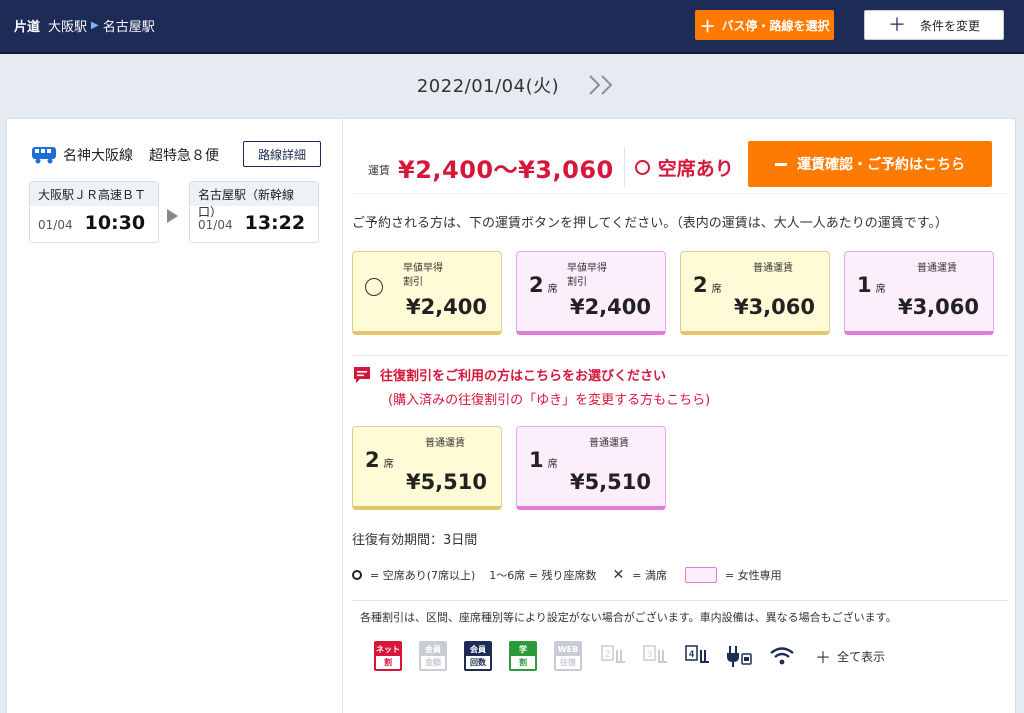 This screenshot has width=1024, height=713. I want to click on service-name: 超特急８便, so click(184, 156).